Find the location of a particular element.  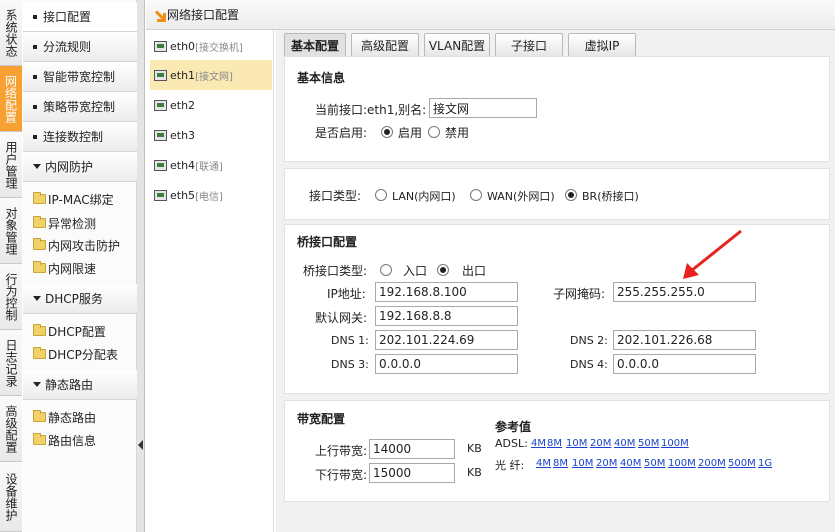

vtab-device-maintenance: 设备维护 is located at coordinates (11, 497).